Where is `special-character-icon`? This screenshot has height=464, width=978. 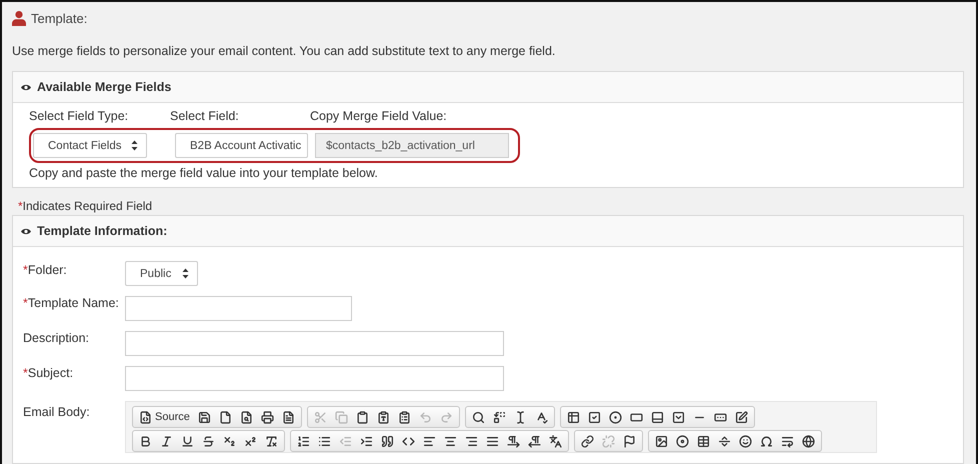
special-character-icon is located at coordinates (766, 441).